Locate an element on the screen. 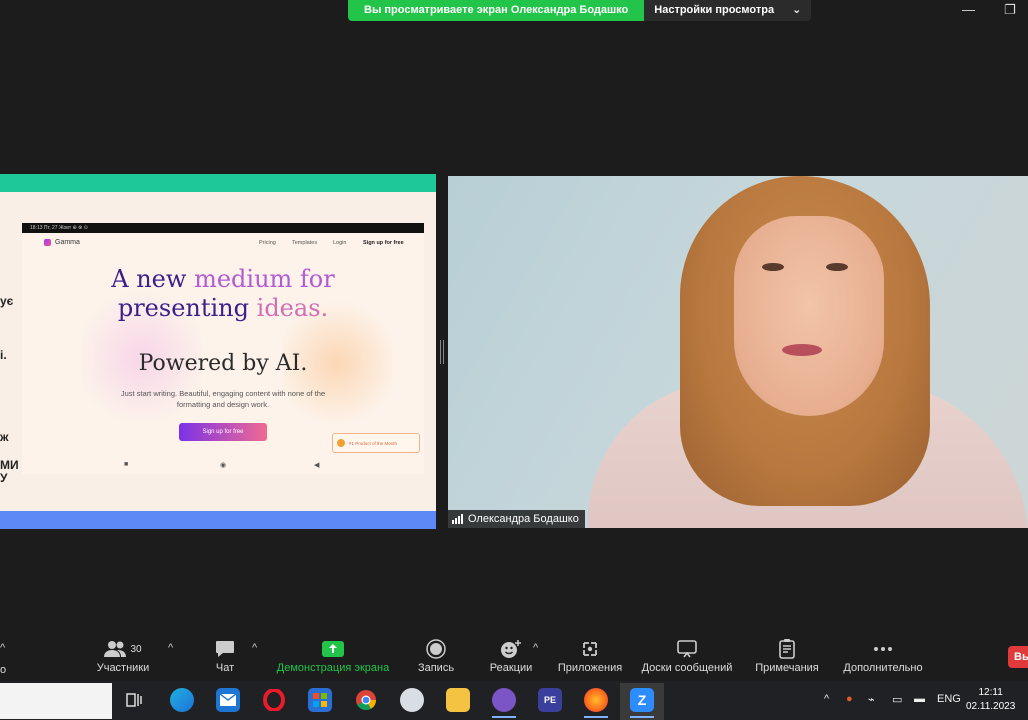 The height and width of the screenshot is (720, 1028). whiteboard-icon is located at coordinates (687, 649).